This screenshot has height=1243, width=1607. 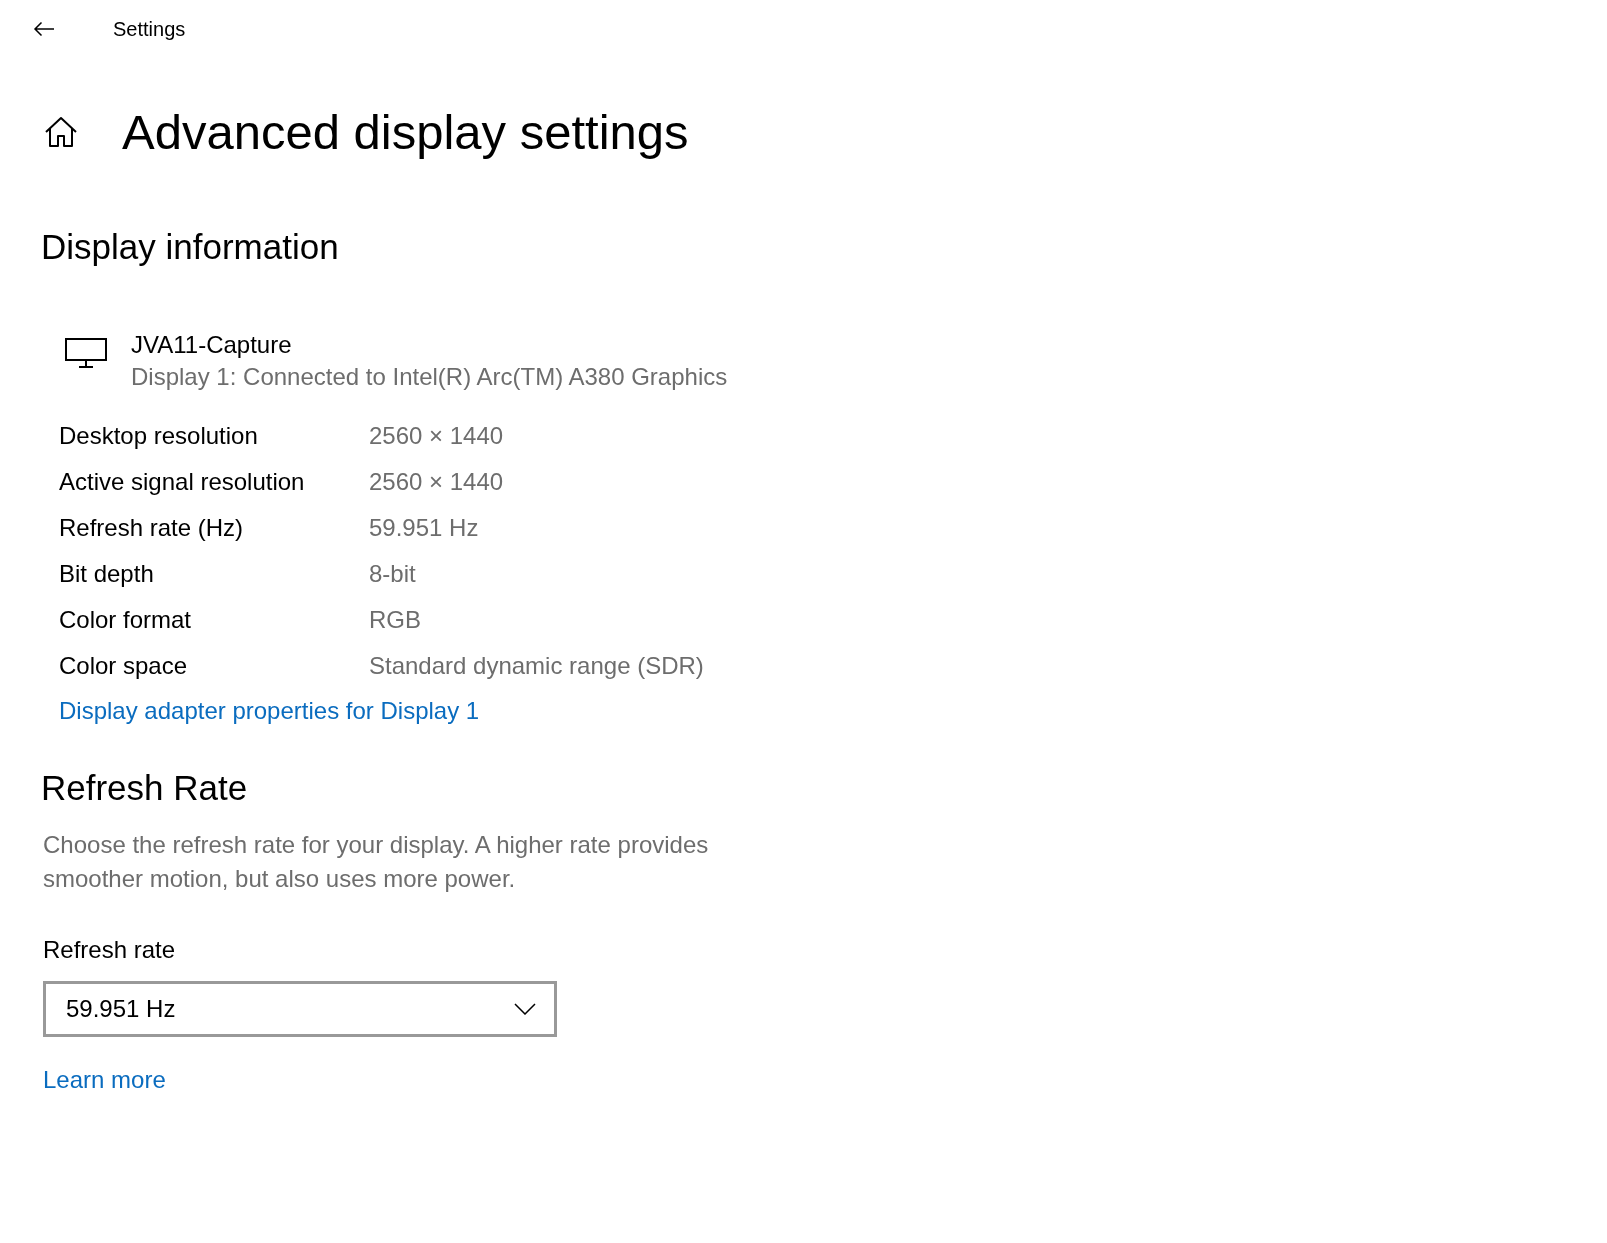 I want to click on property-label: Refresh rate (Hz), so click(x=152, y=528).